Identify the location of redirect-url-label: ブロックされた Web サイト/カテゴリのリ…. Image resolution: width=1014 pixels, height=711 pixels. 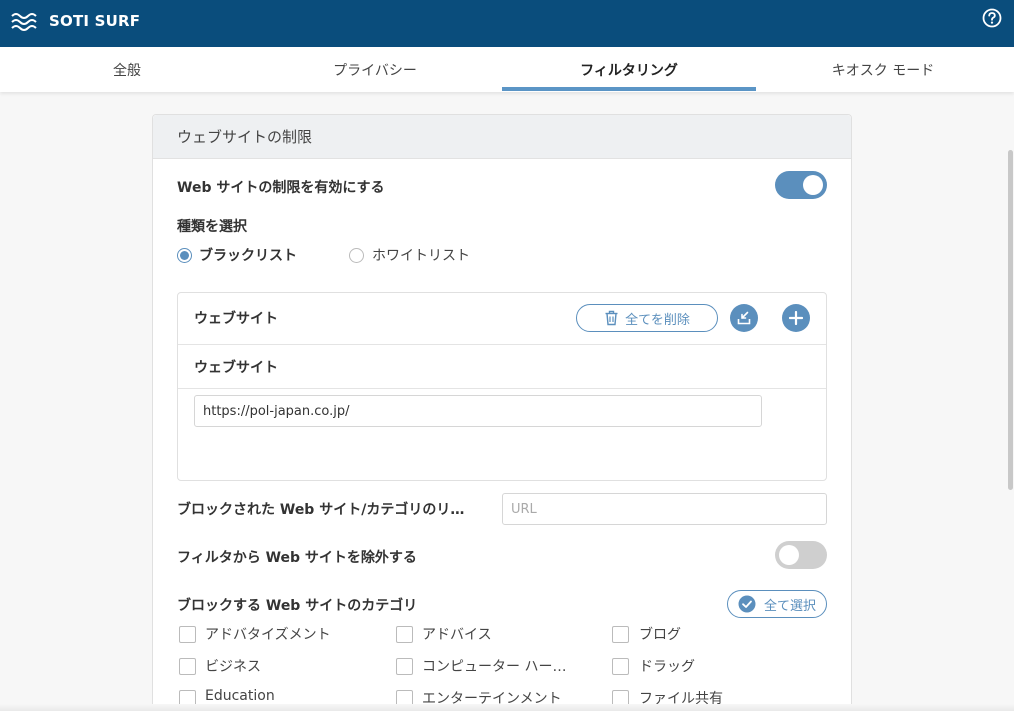
(321, 510).